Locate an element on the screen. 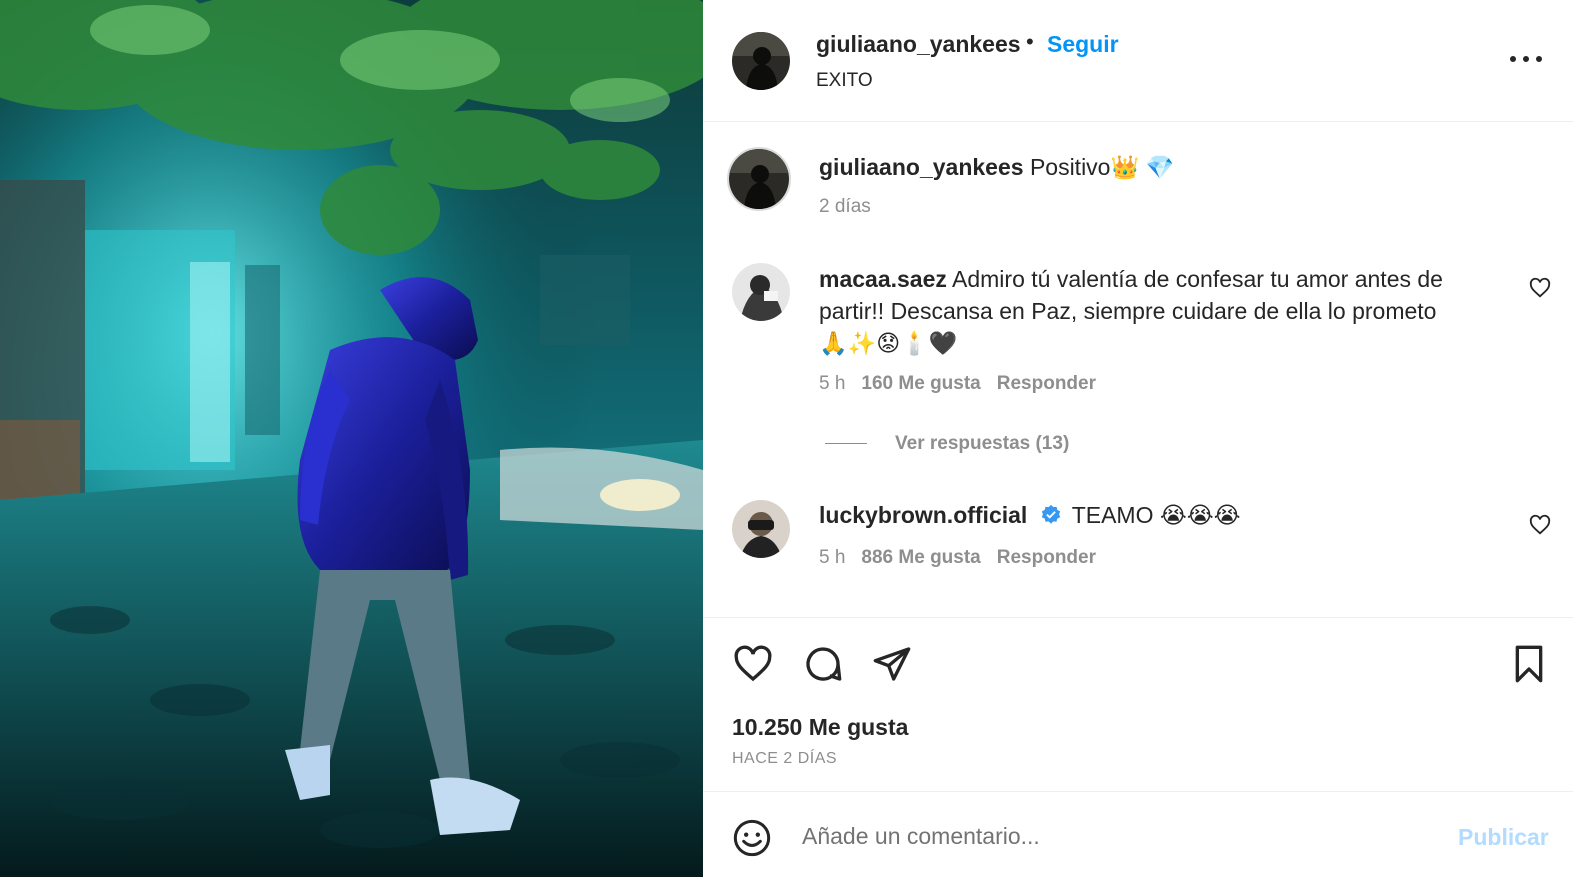 The width and height of the screenshot is (1573, 877). comment-likes: 886 Me gusta is located at coordinates (920, 557).